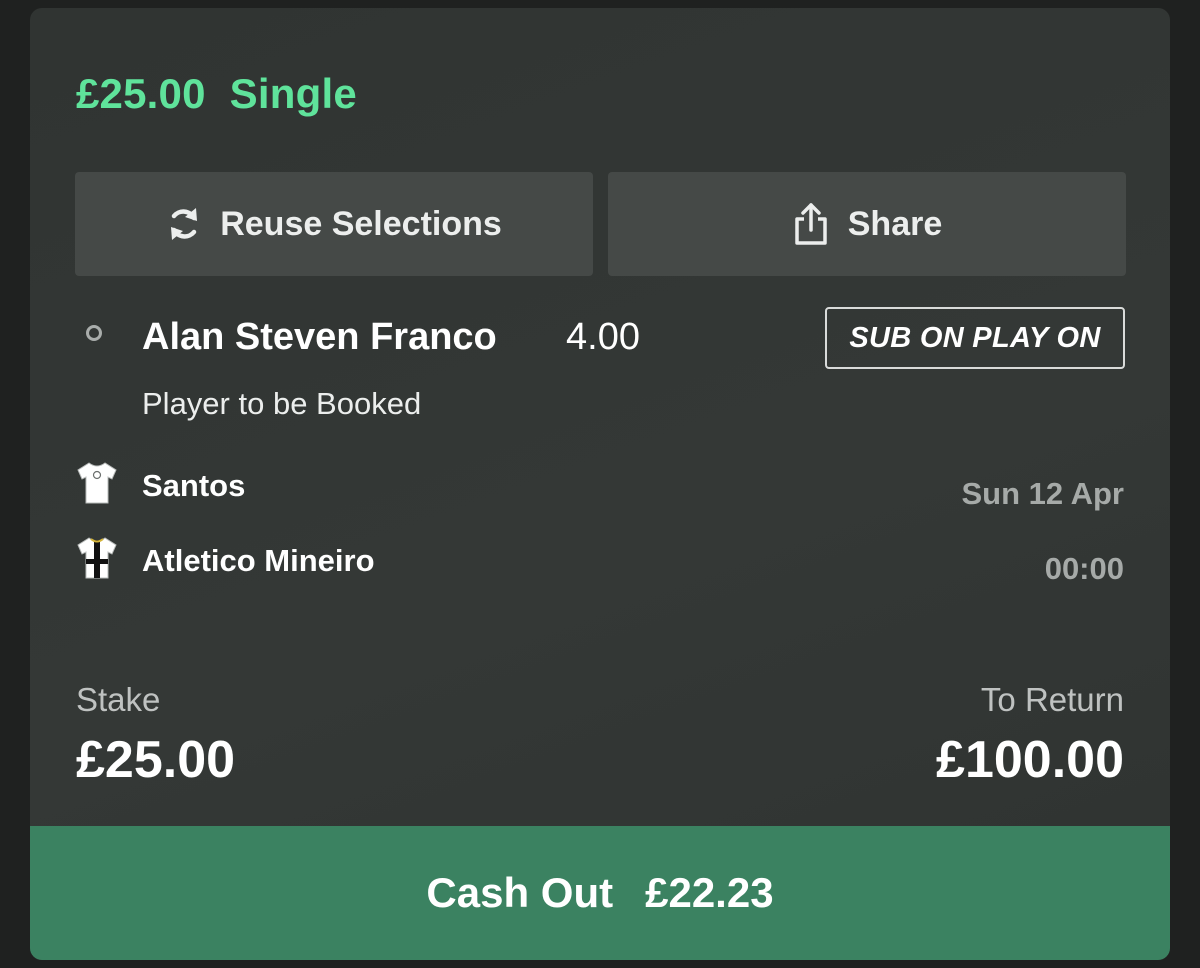  Describe the element at coordinates (293, 93) in the screenshot. I see `bet-type: Single` at that location.